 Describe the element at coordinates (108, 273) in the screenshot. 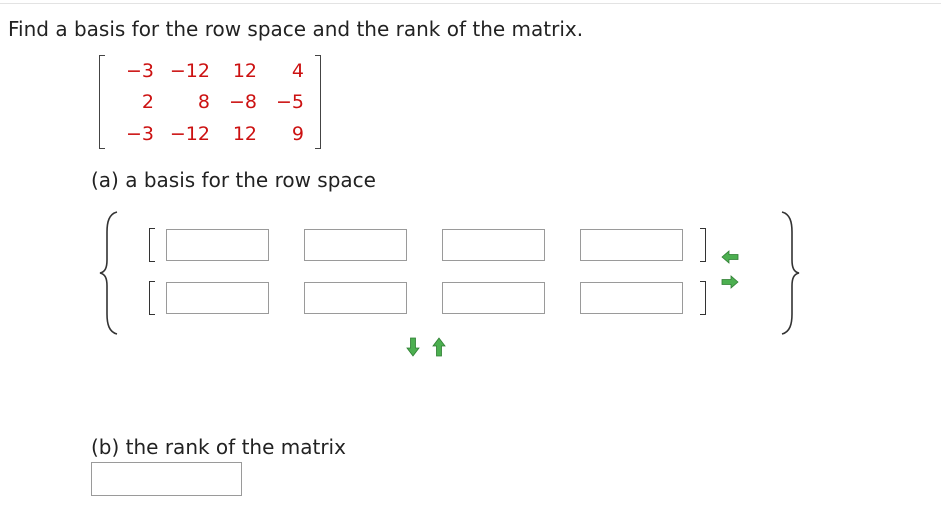

I see `left-brace-icon` at that location.